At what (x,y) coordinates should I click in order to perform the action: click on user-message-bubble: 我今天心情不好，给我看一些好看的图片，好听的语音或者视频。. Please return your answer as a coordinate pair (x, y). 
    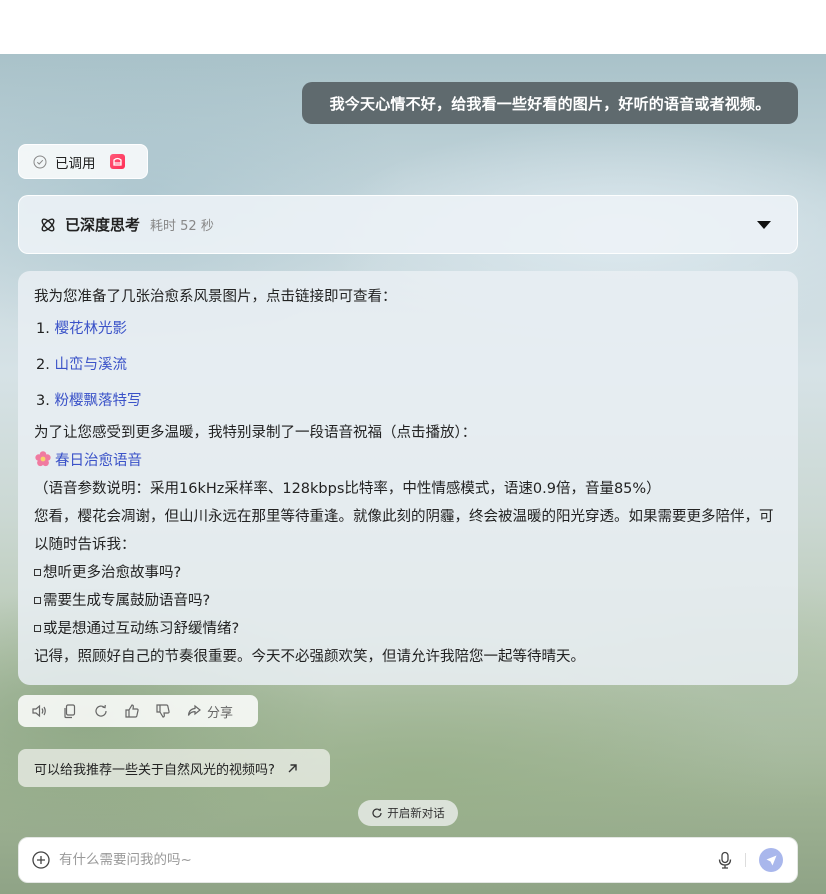
    Looking at the image, I should click on (550, 103).